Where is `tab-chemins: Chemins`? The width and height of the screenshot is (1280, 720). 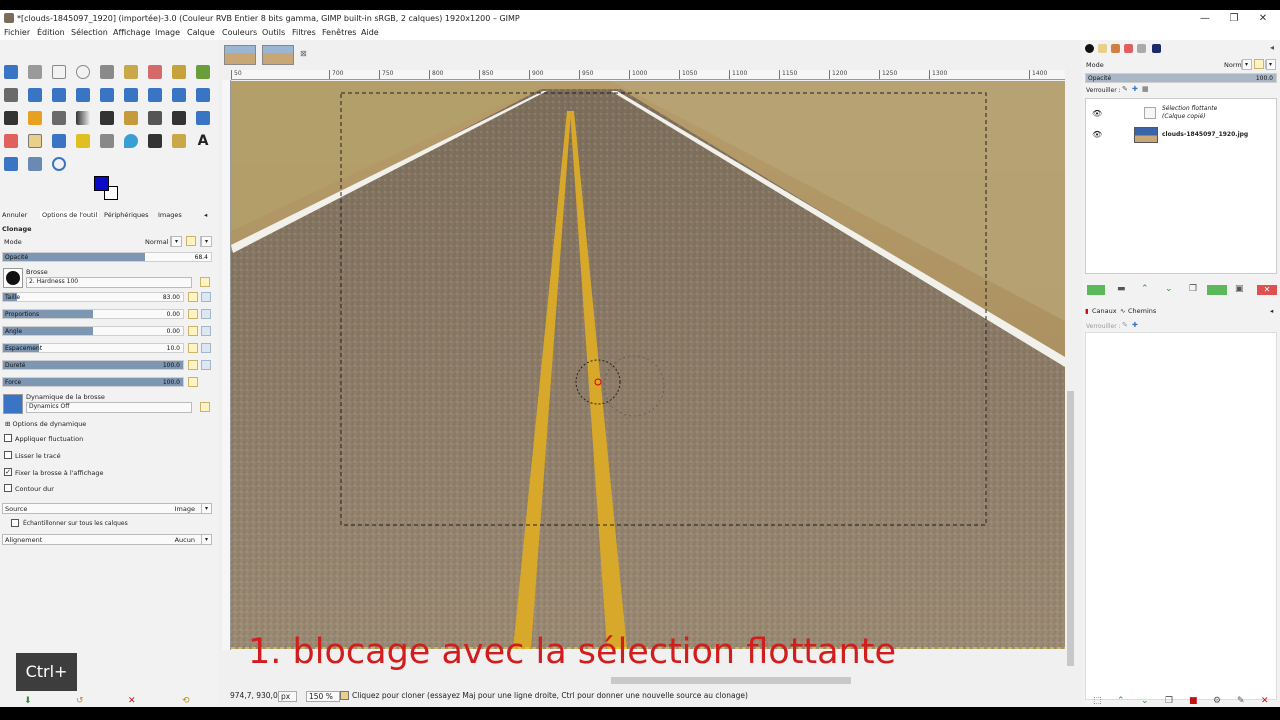 tab-chemins: Chemins is located at coordinates (1142, 311).